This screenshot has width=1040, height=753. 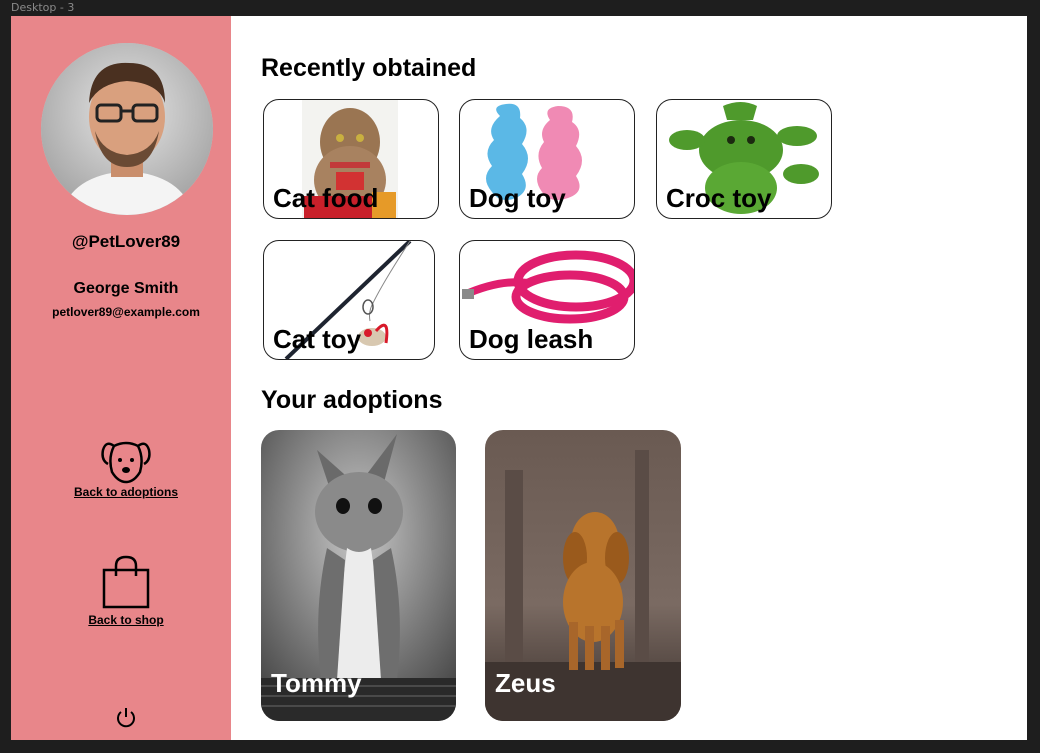 What do you see at coordinates (349, 300) in the screenshot?
I see `item-card-cat-toy: Cat toy` at bounding box center [349, 300].